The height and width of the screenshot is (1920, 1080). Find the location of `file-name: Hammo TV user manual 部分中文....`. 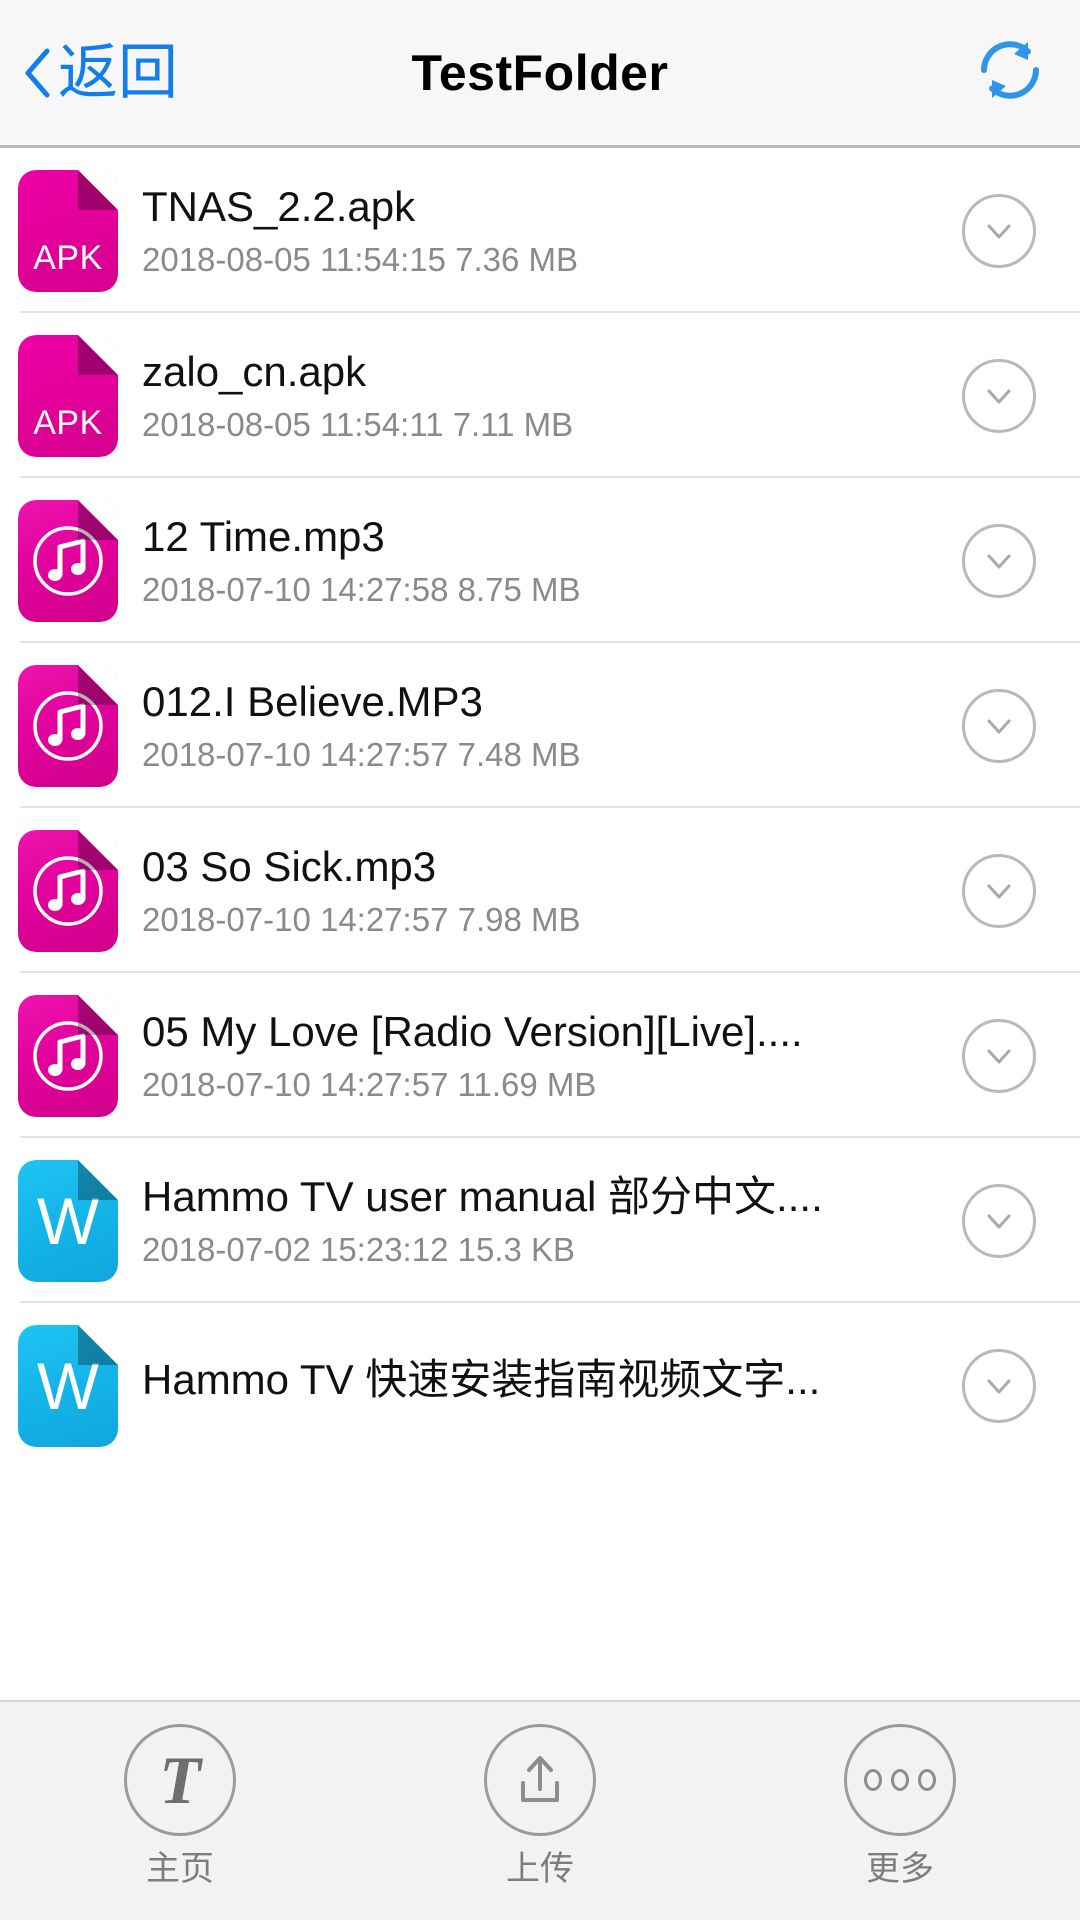

file-name: Hammo TV user manual 部分中文.... is located at coordinates (482, 1196).